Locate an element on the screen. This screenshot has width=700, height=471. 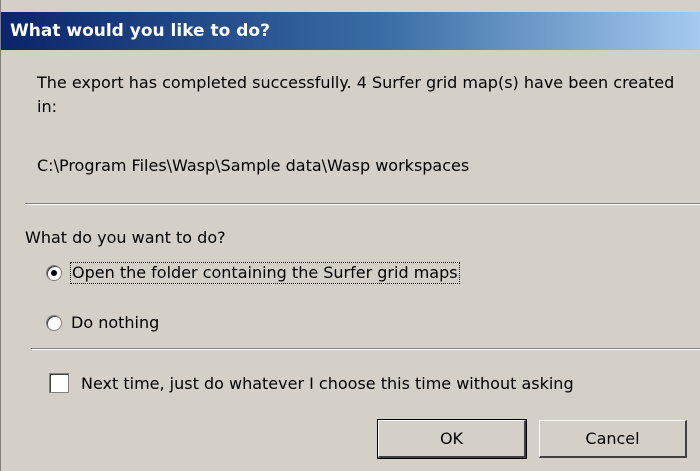
radio-button-open-folder is located at coordinates (54, 273).